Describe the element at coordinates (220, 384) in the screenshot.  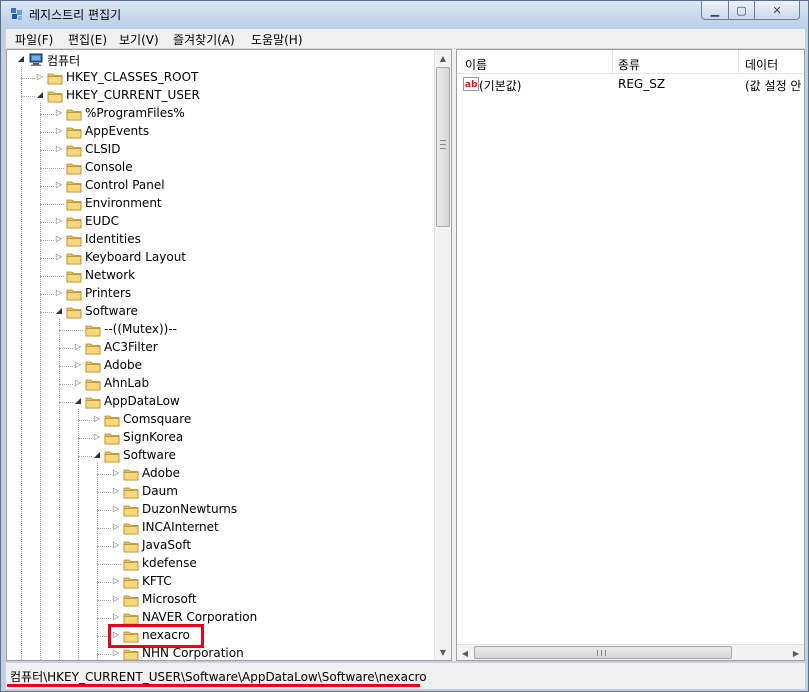
I see `tree-node: ▷ AhnLab` at that location.